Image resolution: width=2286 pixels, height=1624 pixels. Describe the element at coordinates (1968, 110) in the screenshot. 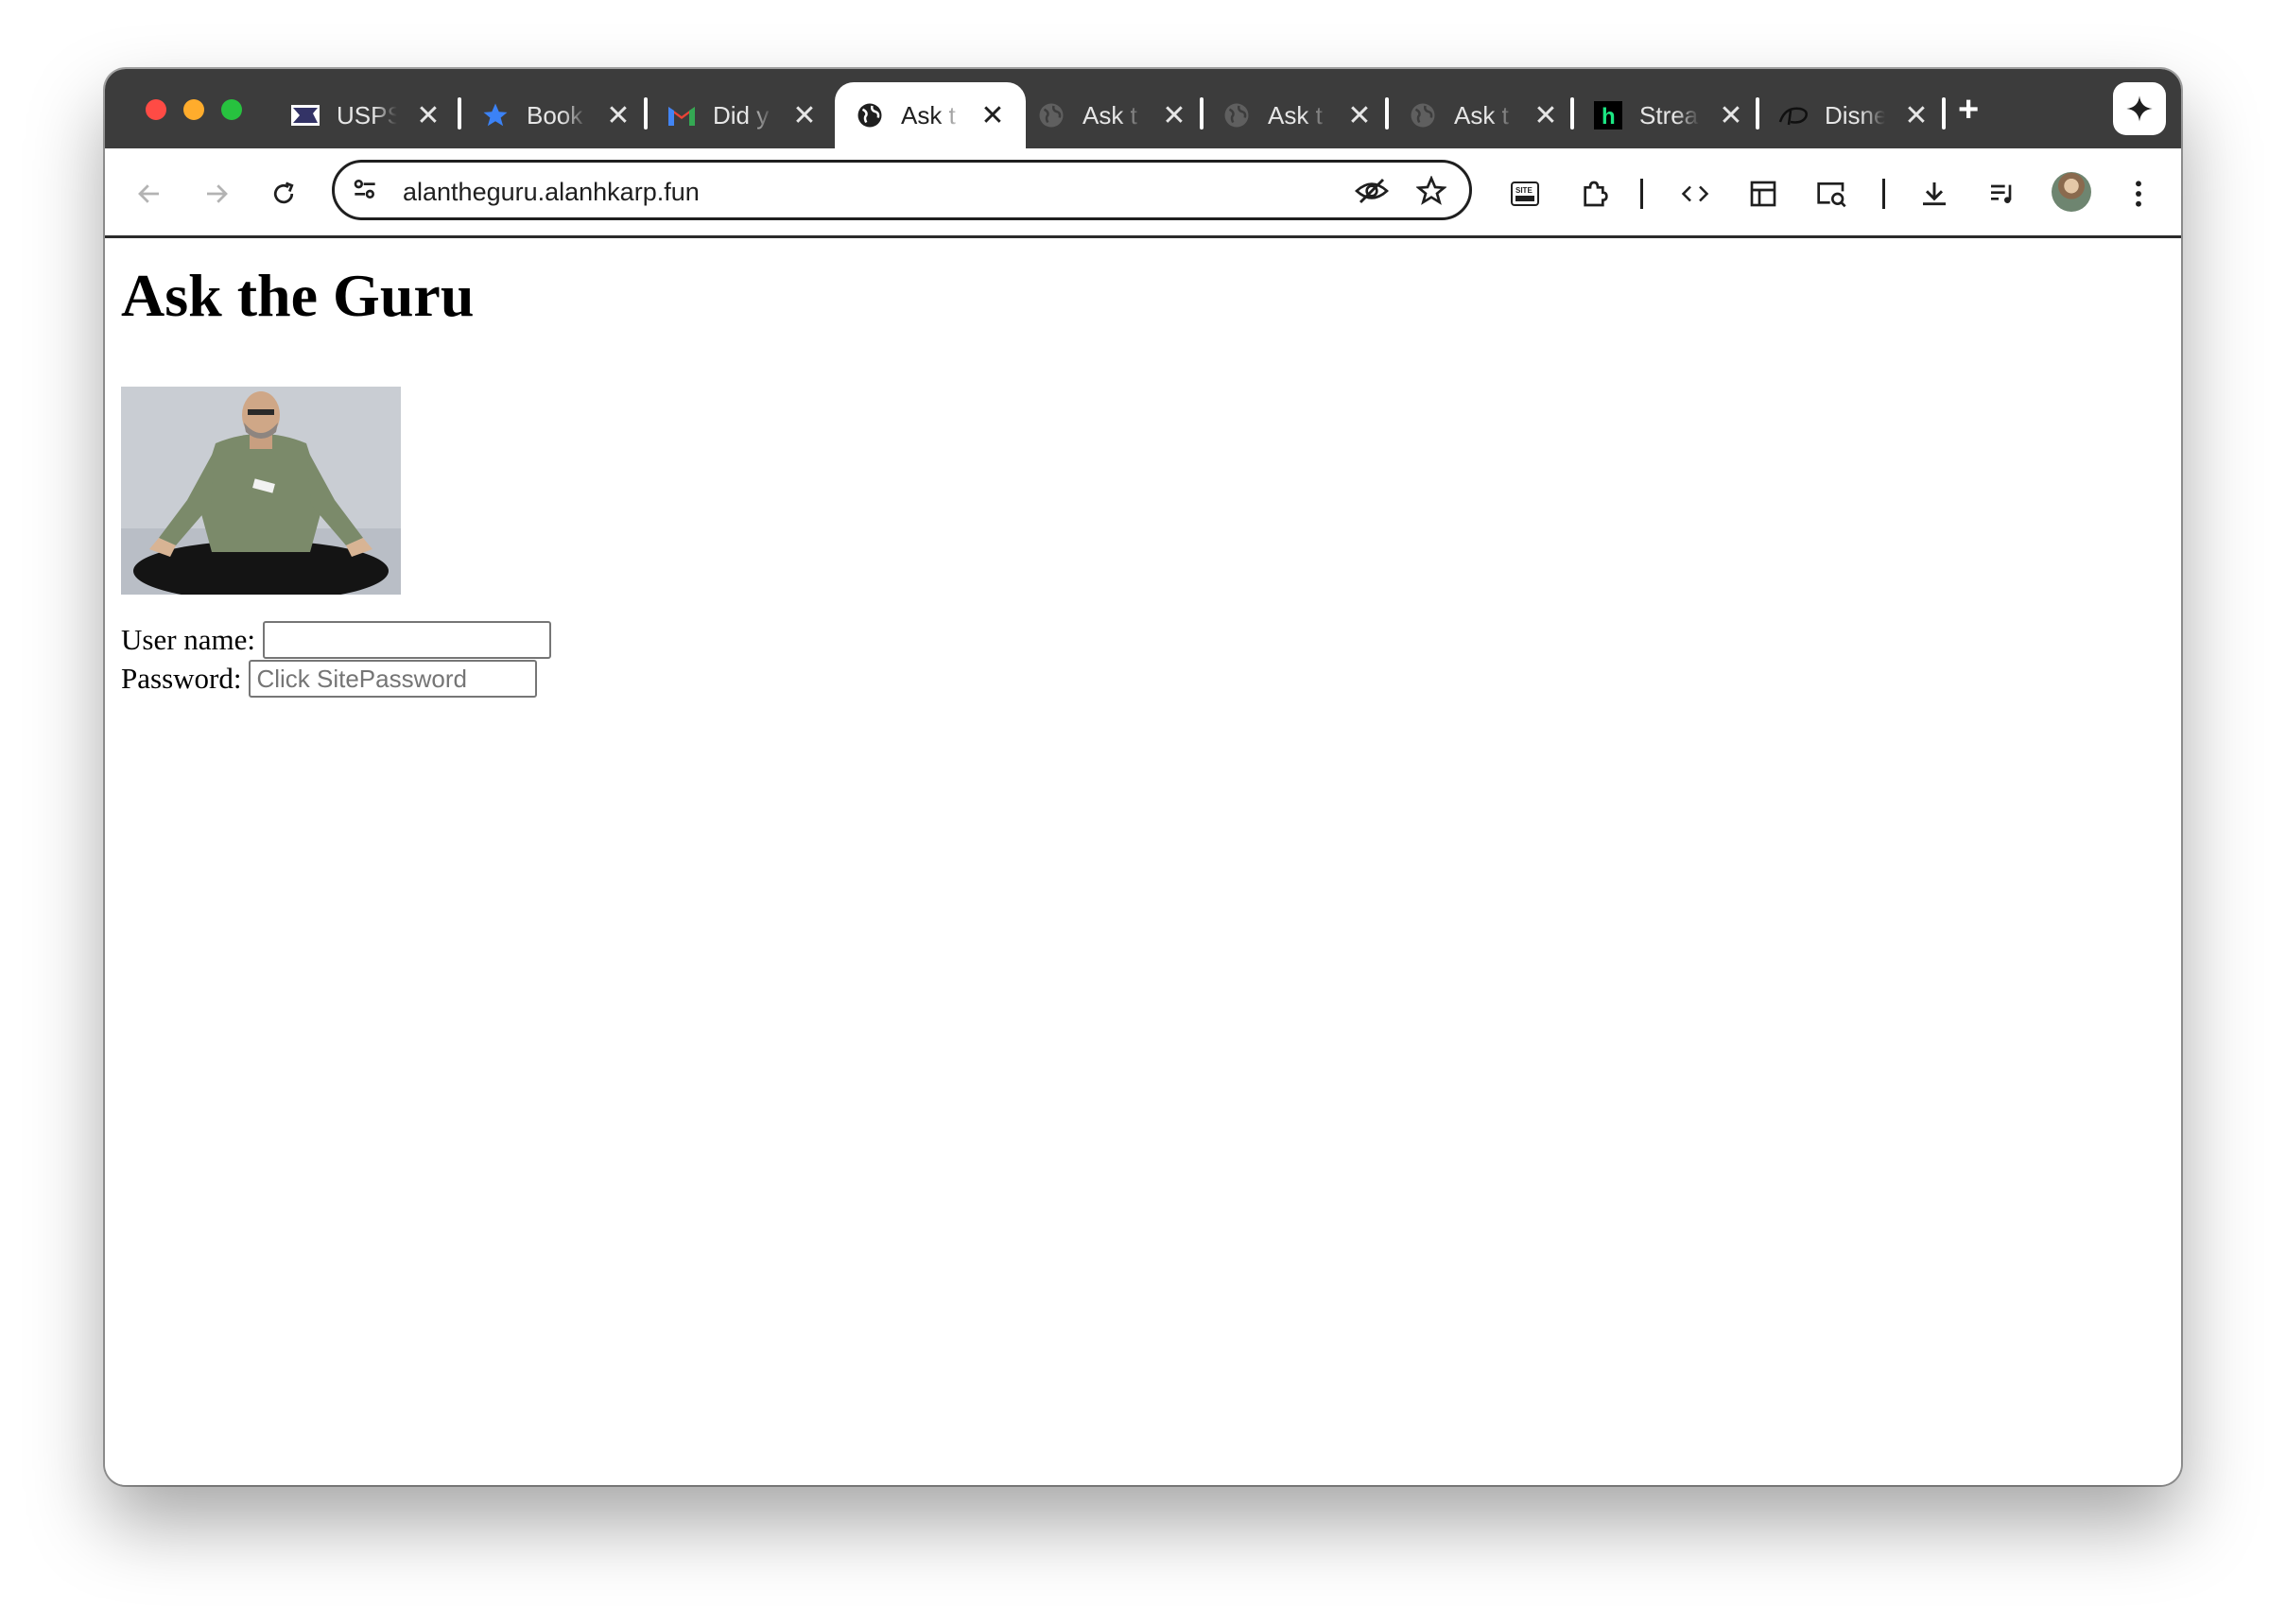

I see `new-tab-button: +` at that location.